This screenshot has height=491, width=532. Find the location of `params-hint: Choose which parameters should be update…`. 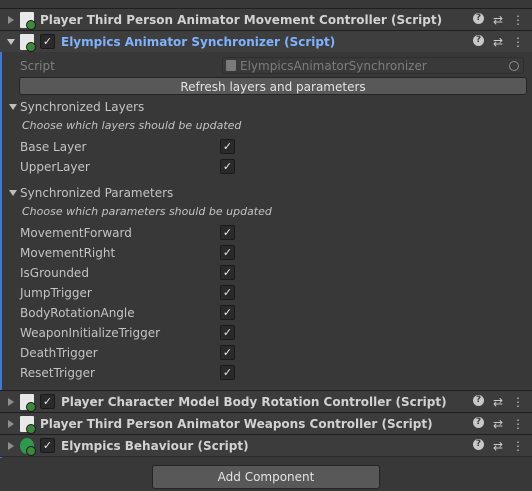

params-hint: Choose which parameters should be update… is located at coordinates (147, 211).